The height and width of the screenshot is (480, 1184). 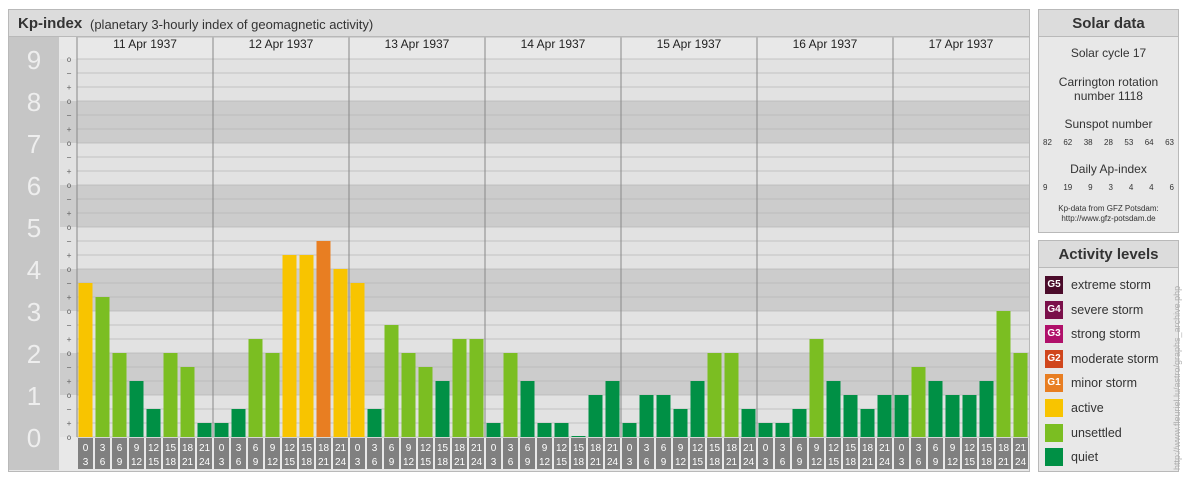 I want to click on sunspot-value: 28, so click(x=1108, y=142).